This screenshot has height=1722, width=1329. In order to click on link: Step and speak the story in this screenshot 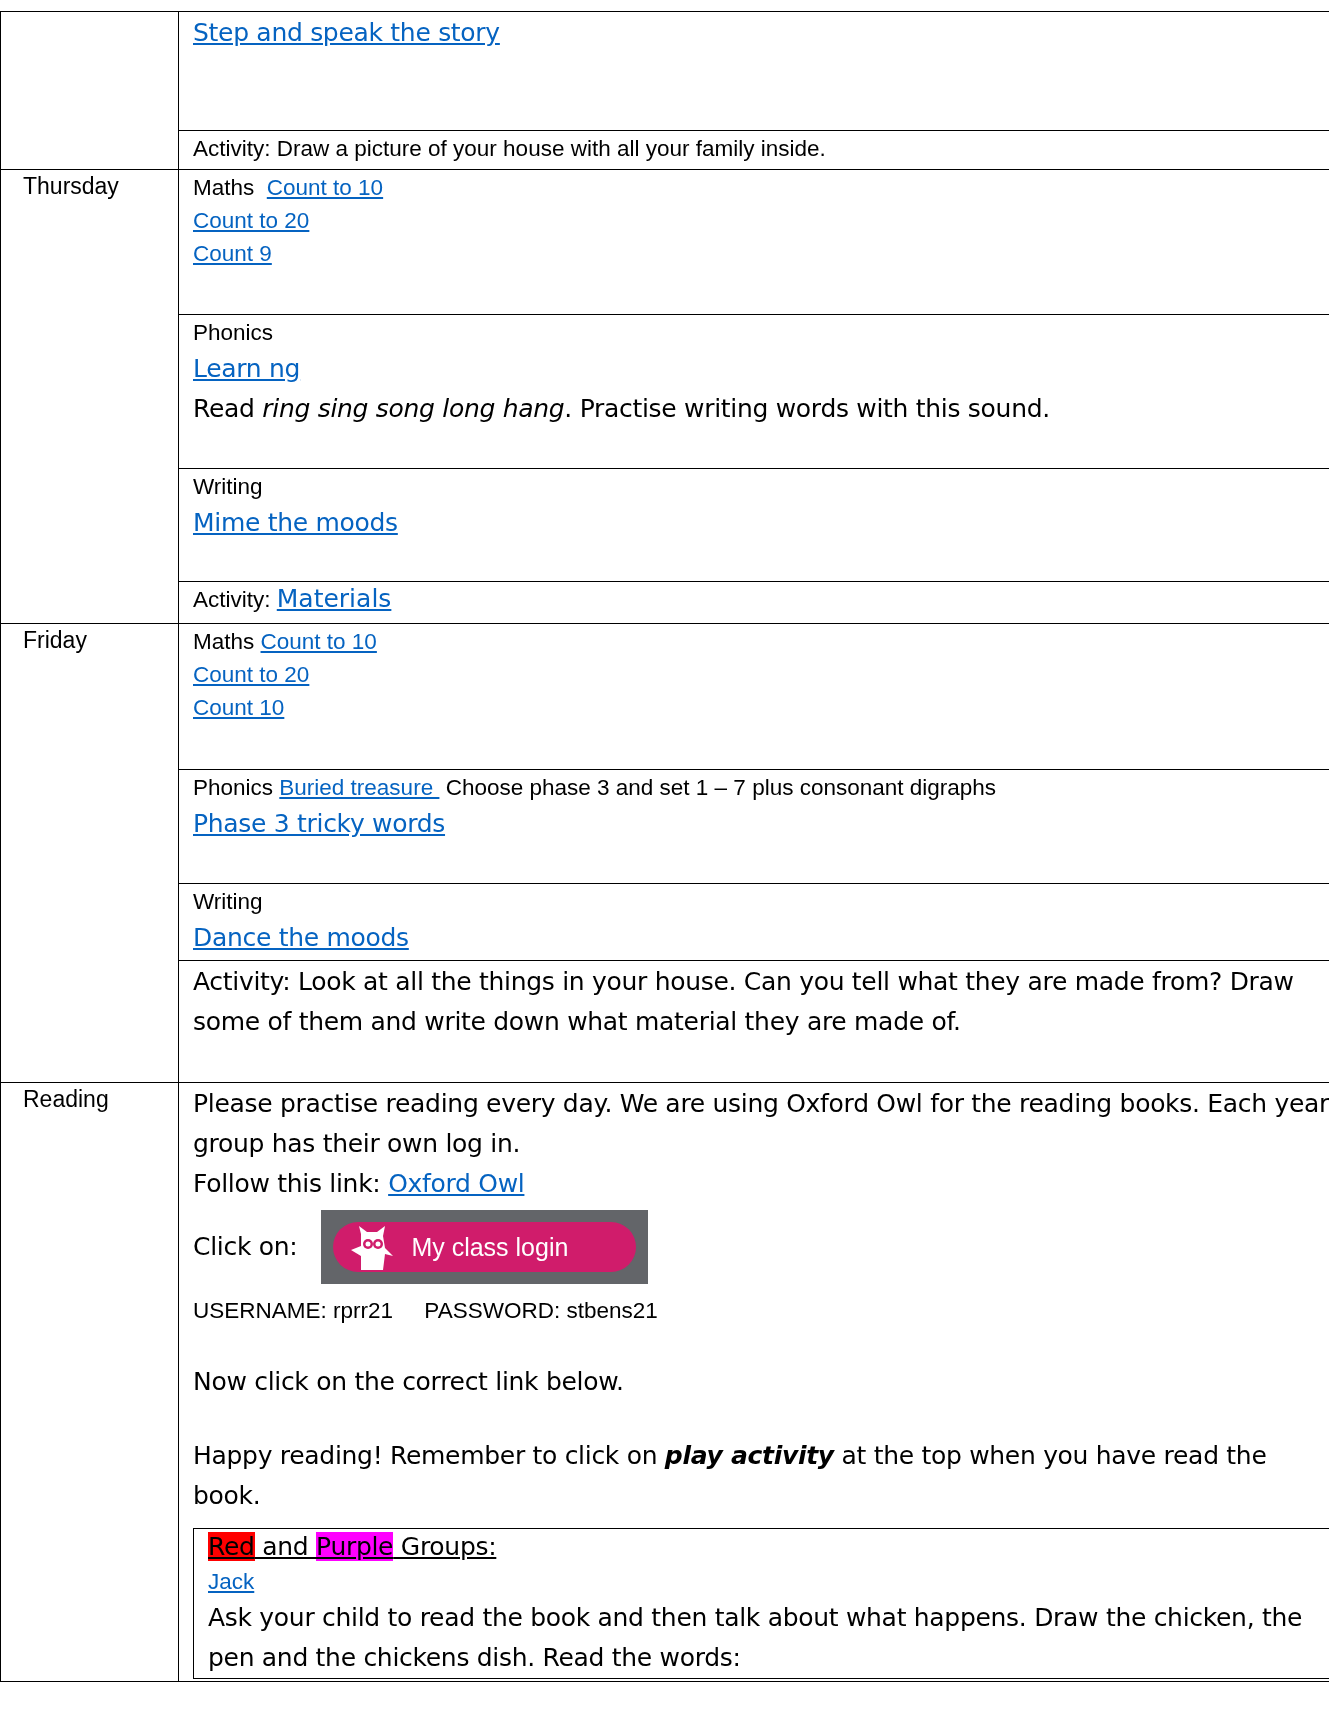, I will do `click(346, 32)`.